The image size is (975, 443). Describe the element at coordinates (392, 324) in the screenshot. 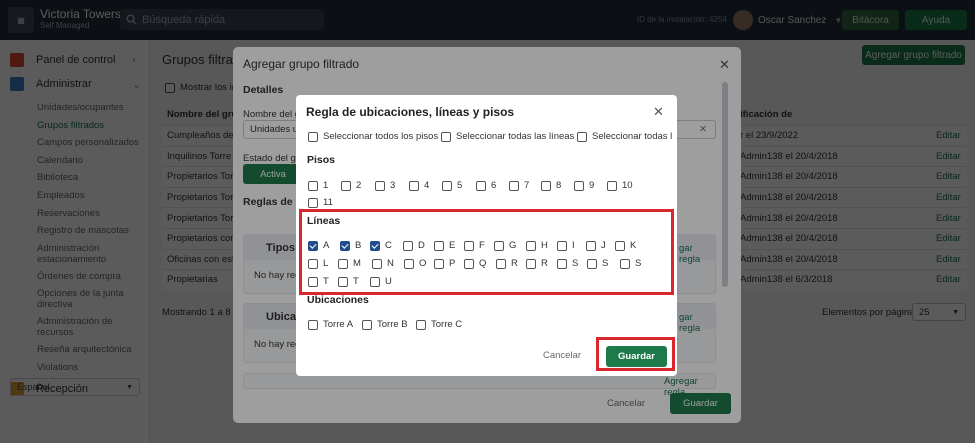

I see `checkbox-label: Torre B` at that location.